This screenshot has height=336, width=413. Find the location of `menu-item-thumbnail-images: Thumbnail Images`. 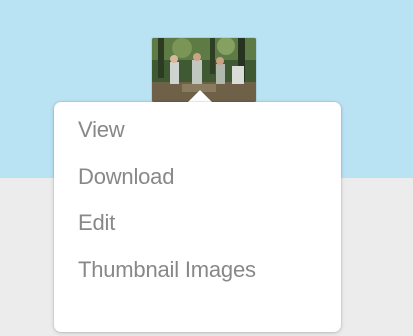

menu-item-thumbnail-images: Thumbnail Images is located at coordinates (197, 270).